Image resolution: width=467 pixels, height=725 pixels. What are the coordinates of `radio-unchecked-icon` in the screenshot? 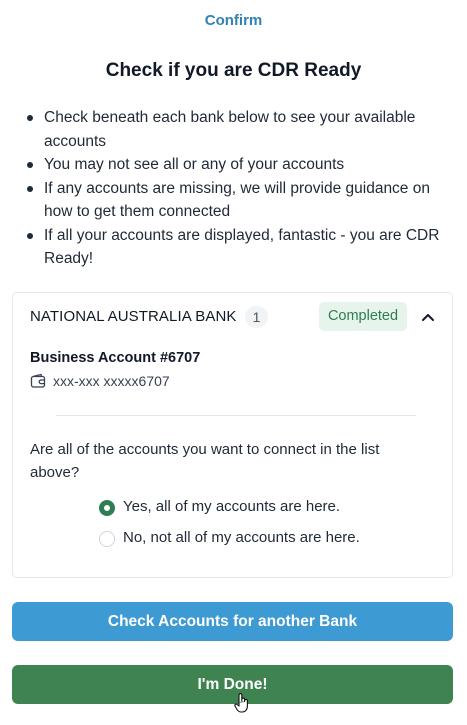 It's located at (107, 539).